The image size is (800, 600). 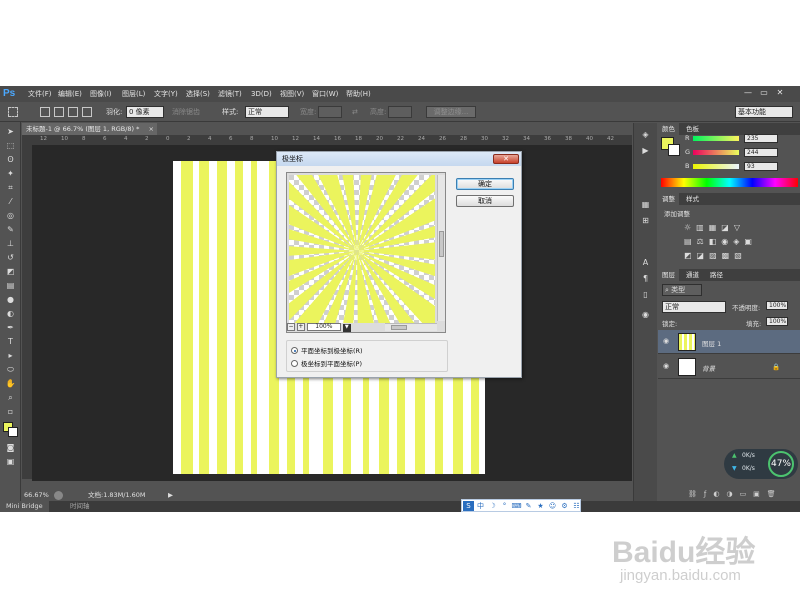 I want to click on spot-healing-icon: ◎, so click(x=10, y=216).